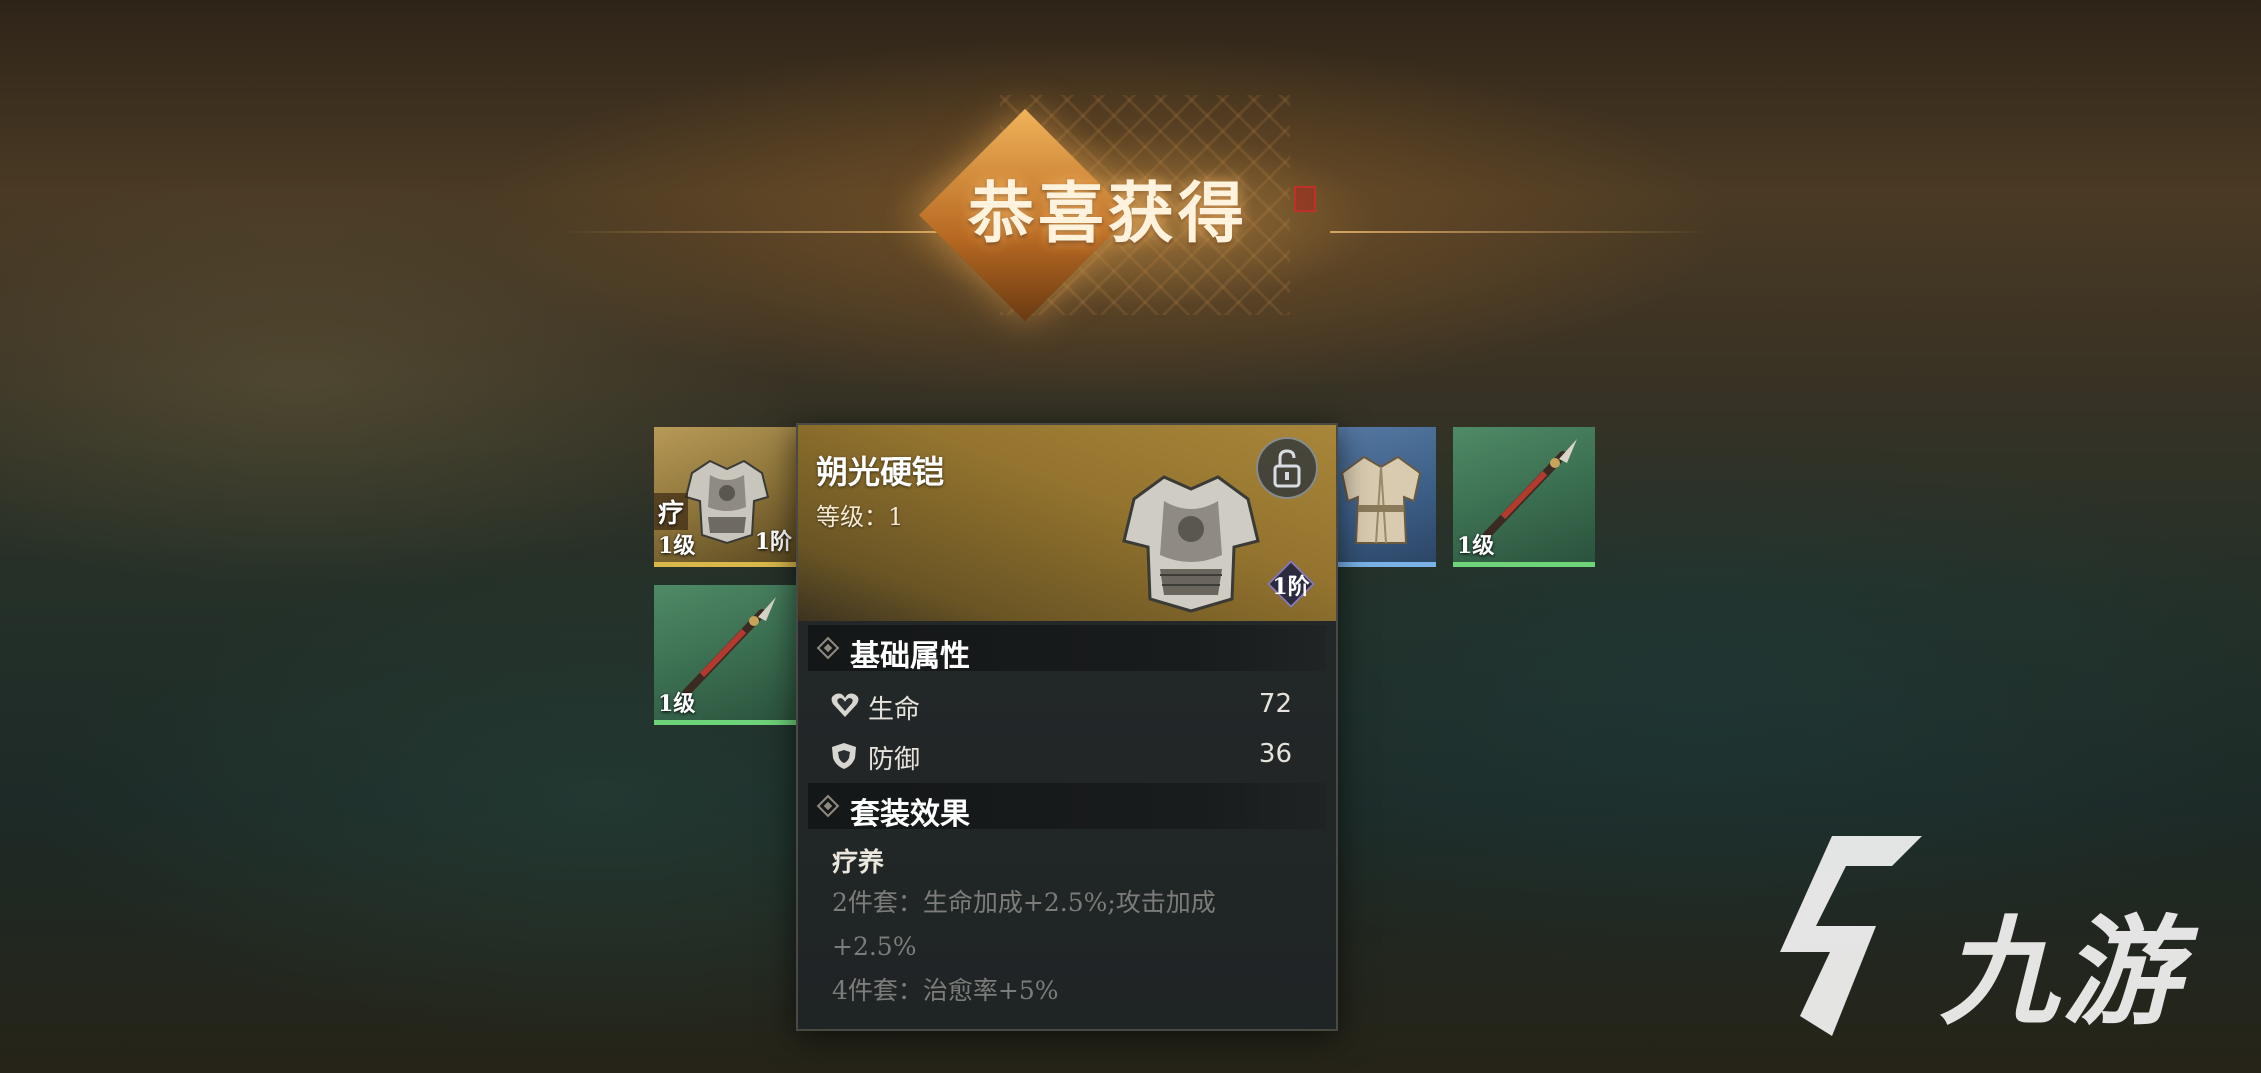 The width and height of the screenshot is (2261, 1073). Describe the element at coordinates (945, 990) in the screenshot. I see `set-bonus-line: 4件套：治愈率+5%` at that location.